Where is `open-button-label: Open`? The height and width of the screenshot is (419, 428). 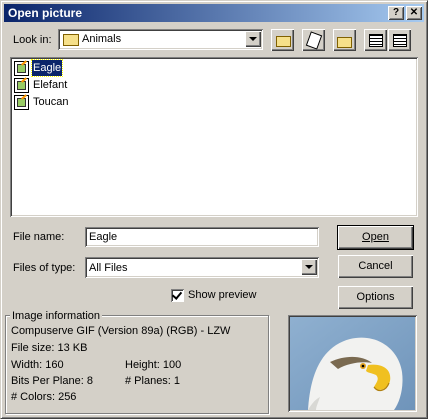
open-button-label: Open is located at coordinates (375, 237).